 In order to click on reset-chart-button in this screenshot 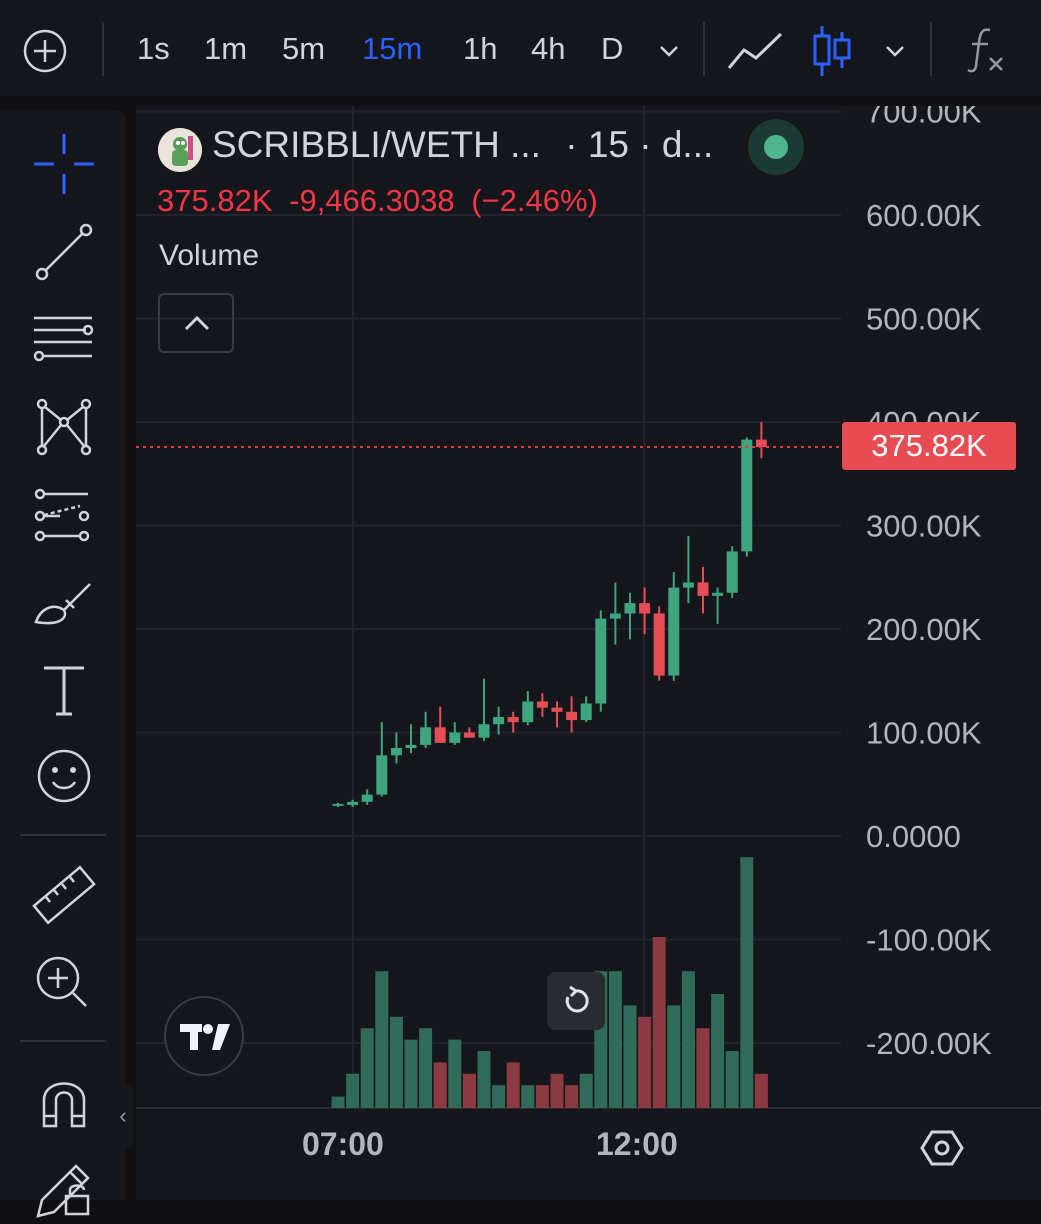, I will do `click(576, 1001)`.